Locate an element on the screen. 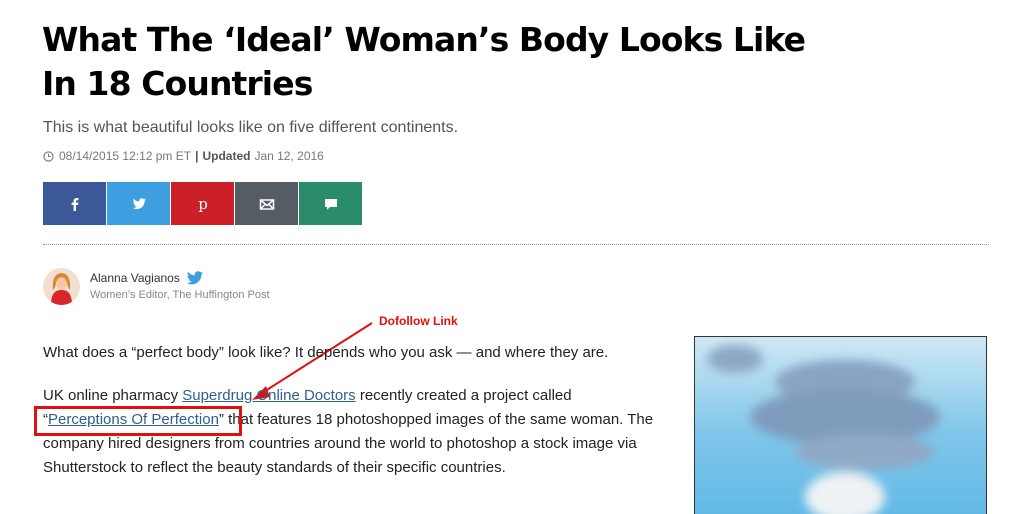  mail-icon is located at coordinates (266, 204).